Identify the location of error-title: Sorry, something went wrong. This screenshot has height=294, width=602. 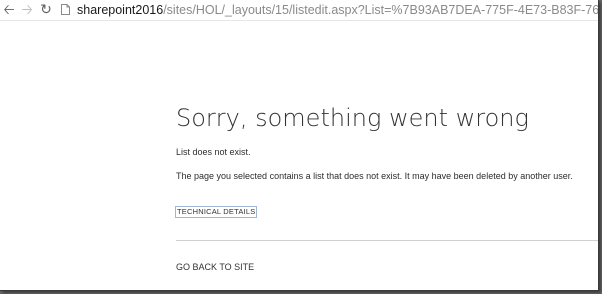
(352, 118).